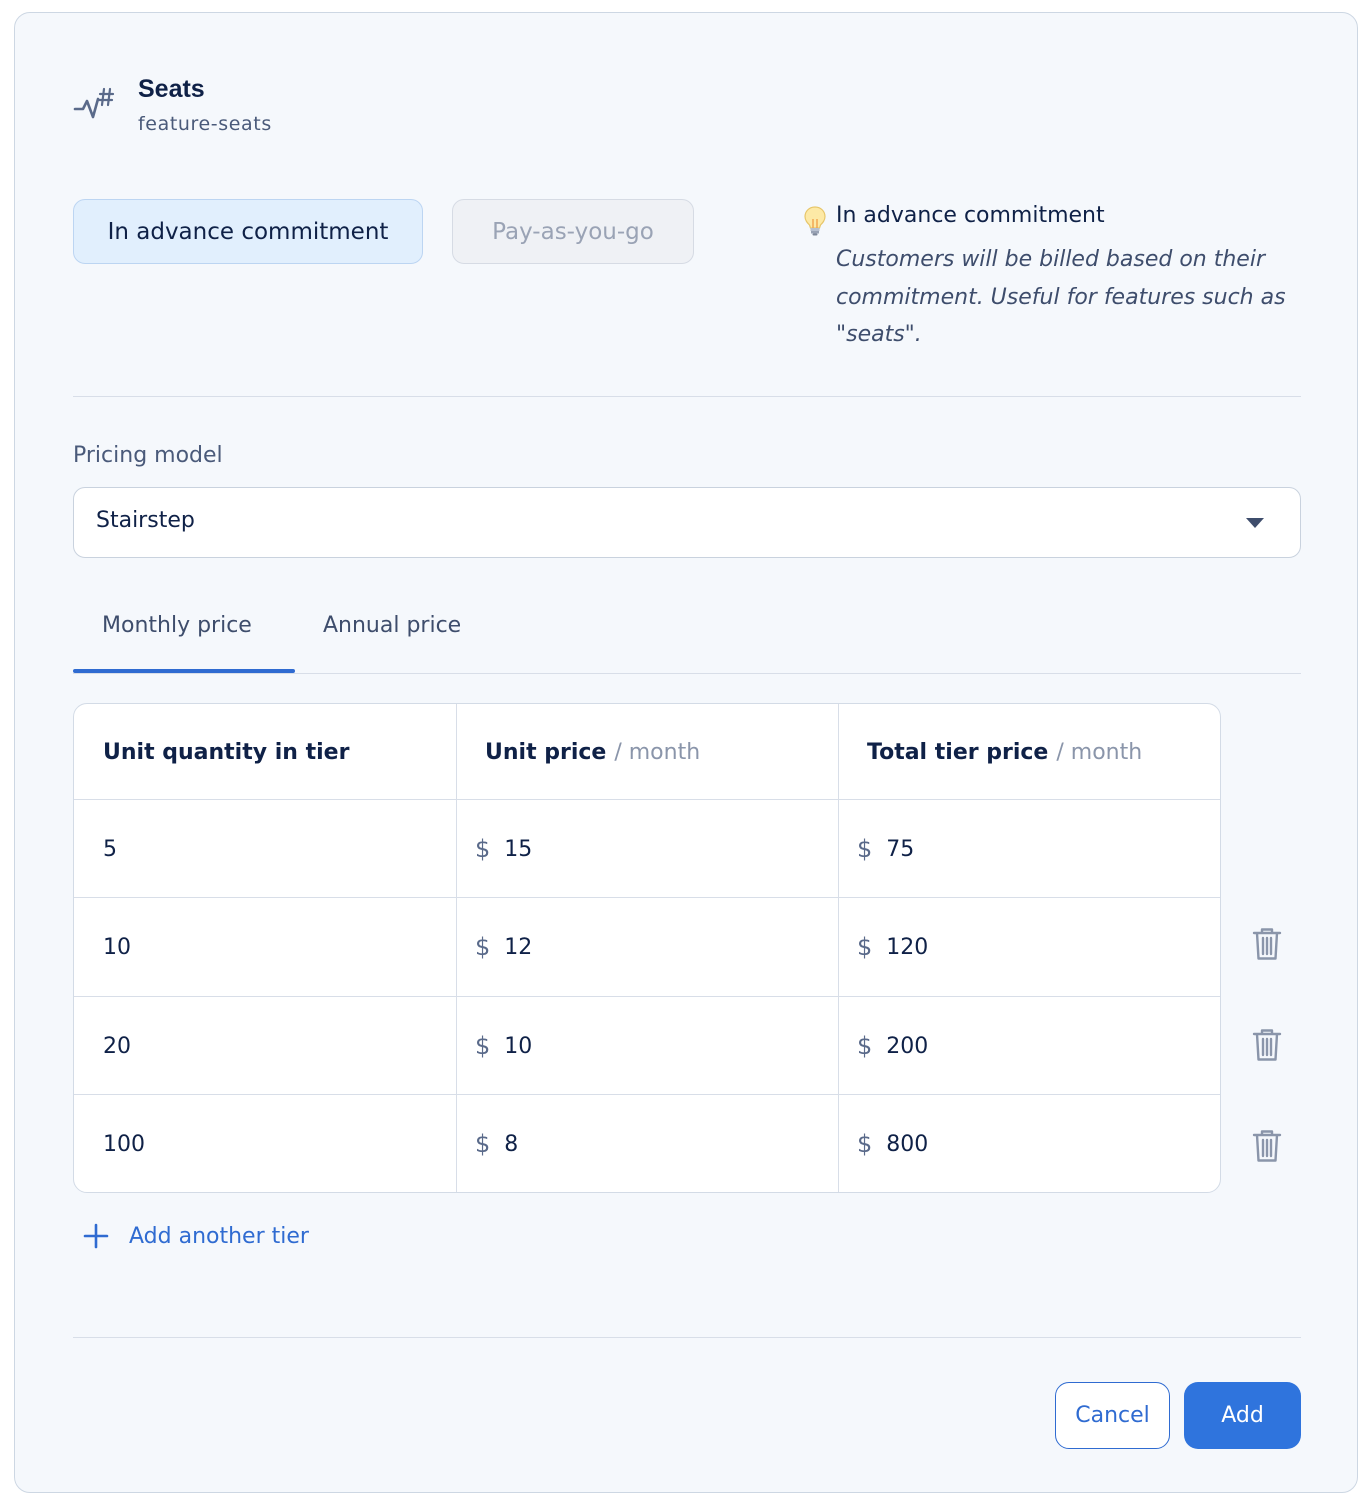 The image size is (1368, 1506). Describe the element at coordinates (145, 520) in the screenshot. I see `pricing-model-value: Stairstep` at that location.